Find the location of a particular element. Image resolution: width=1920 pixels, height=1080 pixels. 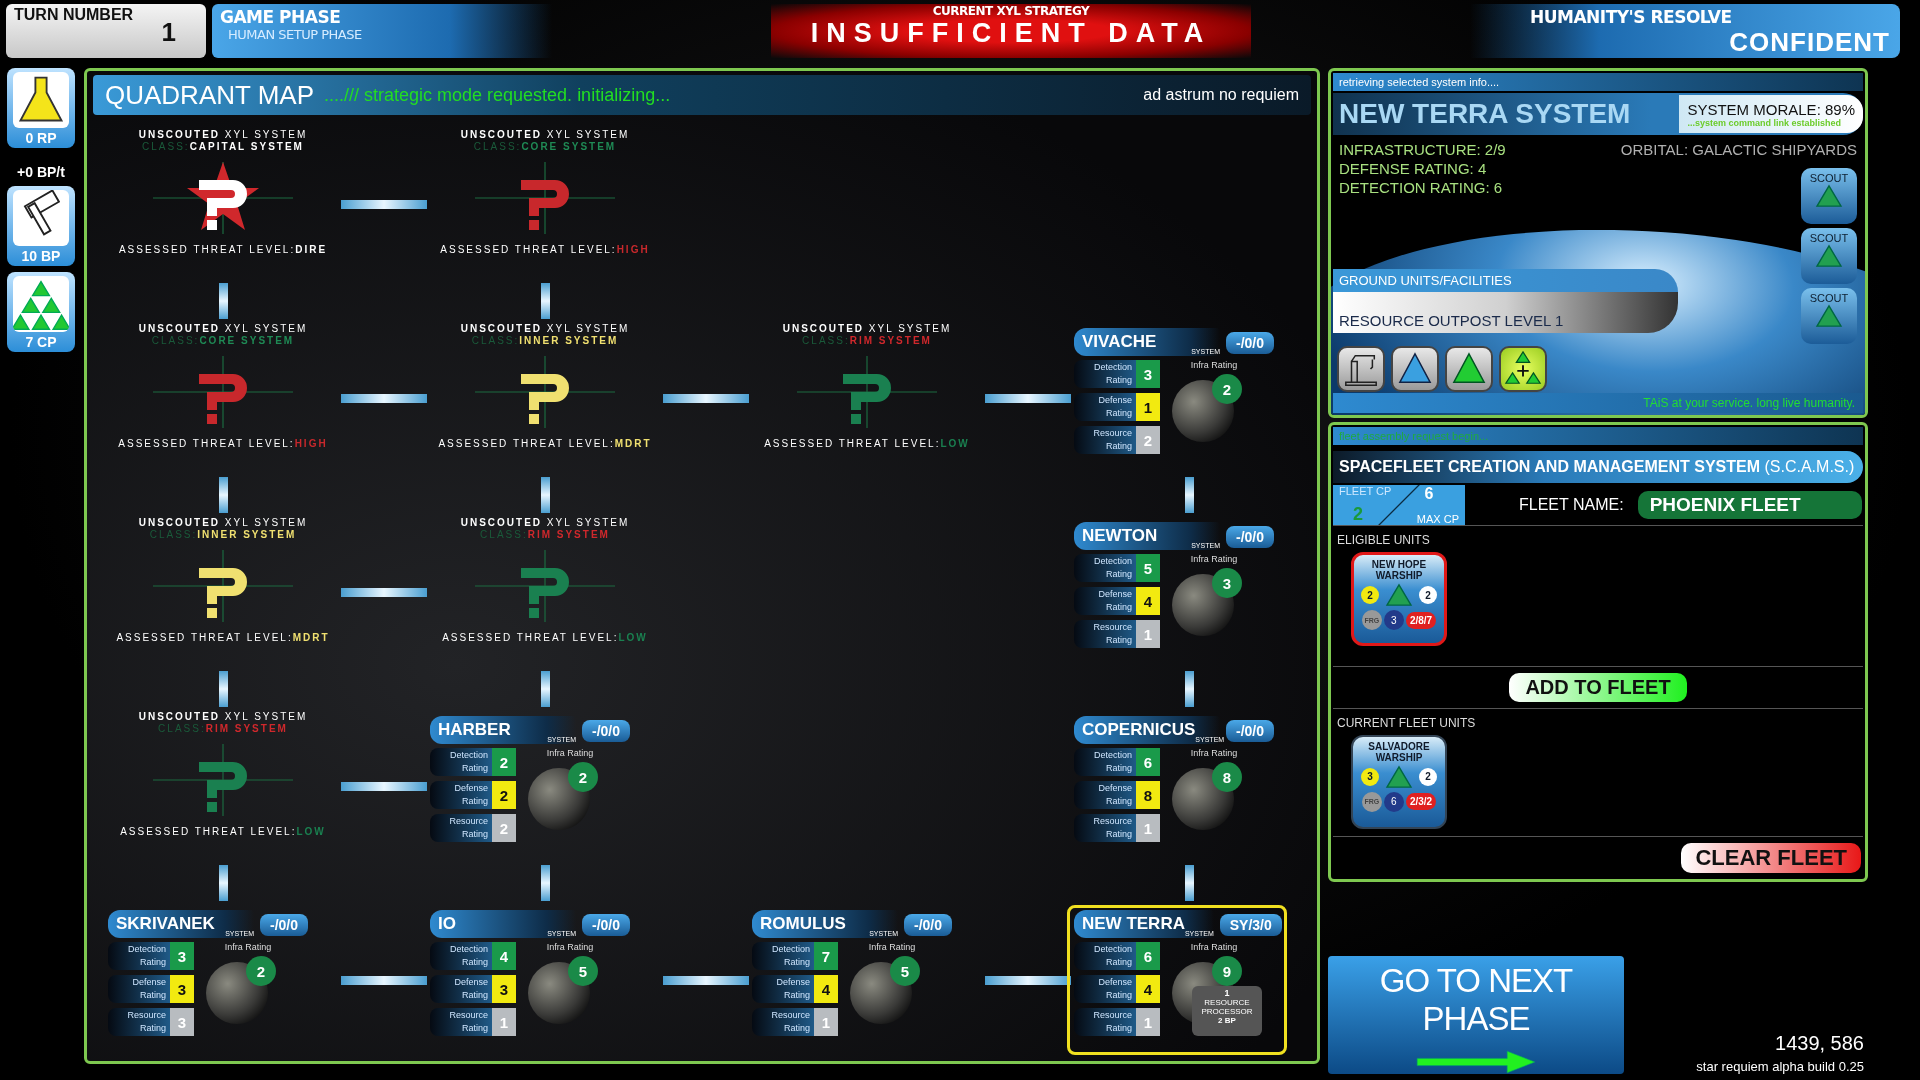

facility-name: RESOURCE PROCESSOR is located at coordinates (1227, 1007).